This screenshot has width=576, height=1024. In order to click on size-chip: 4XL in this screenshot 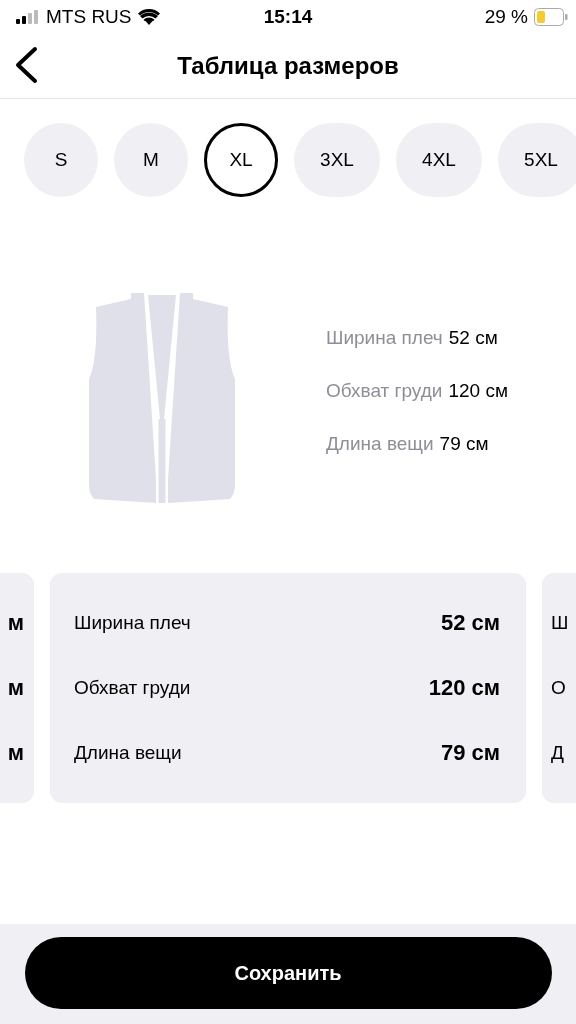, I will do `click(439, 160)`.